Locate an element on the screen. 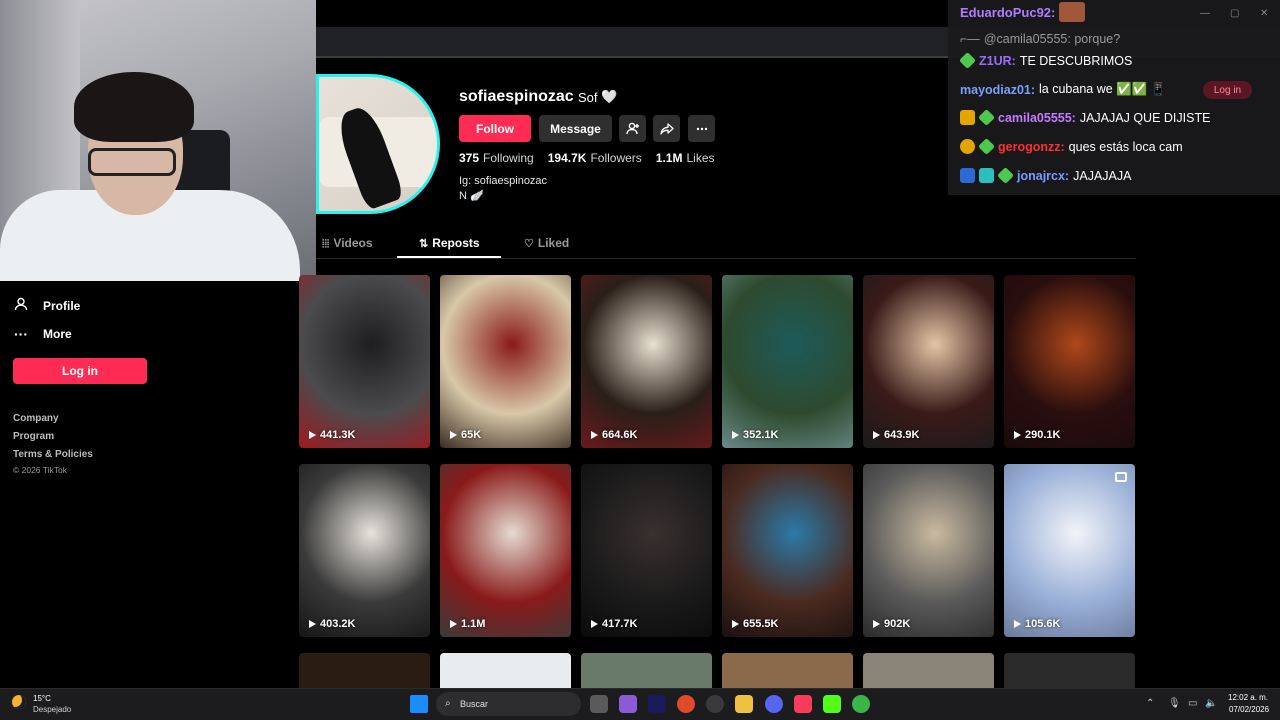  view-count: 403.2K is located at coordinates (332, 624).